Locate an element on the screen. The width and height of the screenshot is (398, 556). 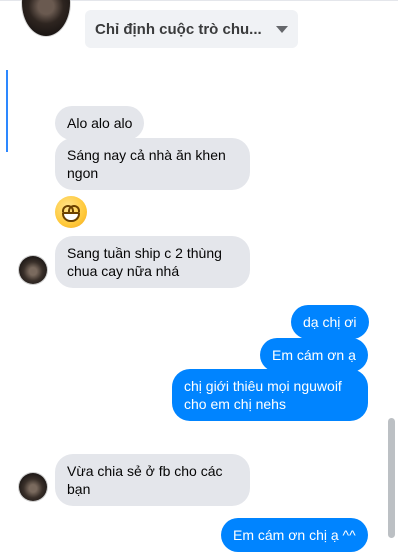
grinning-face-icon is located at coordinates (71, 212).